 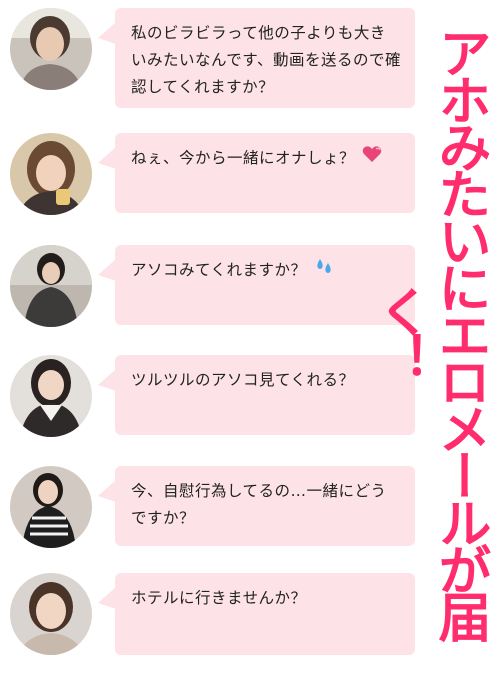 I want to click on message-text: ホテルに行きませんか？, so click(x=219, y=598).